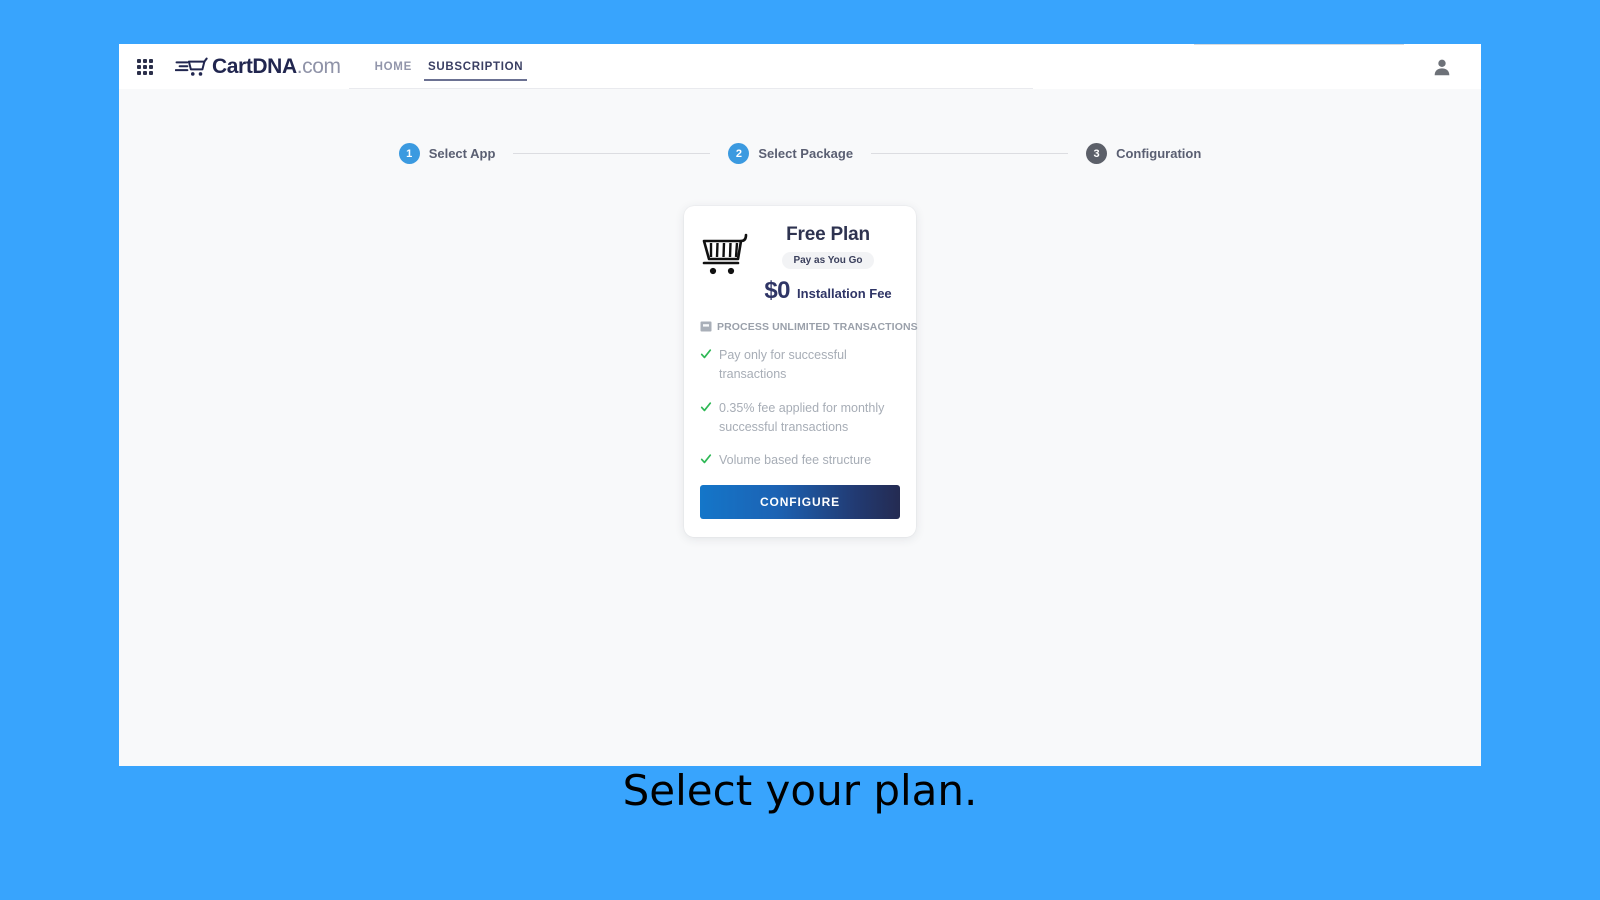  I want to click on plan-subhead: PROCESS UNLIMITED TRANSACTIONS, so click(809, 327).